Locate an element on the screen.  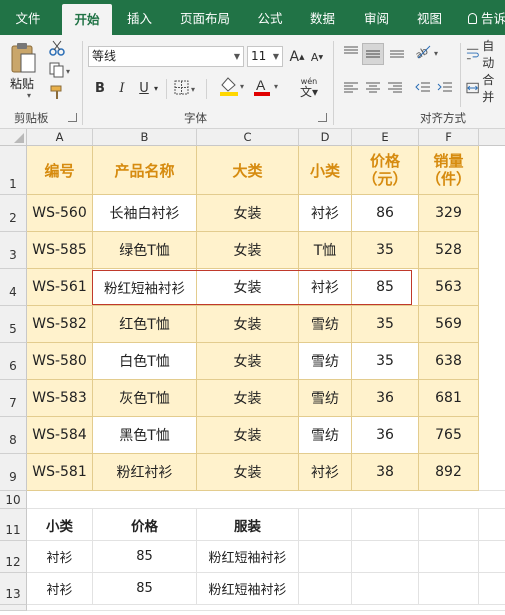
table-cell: WS-585 is located at coordinates (60, 250).